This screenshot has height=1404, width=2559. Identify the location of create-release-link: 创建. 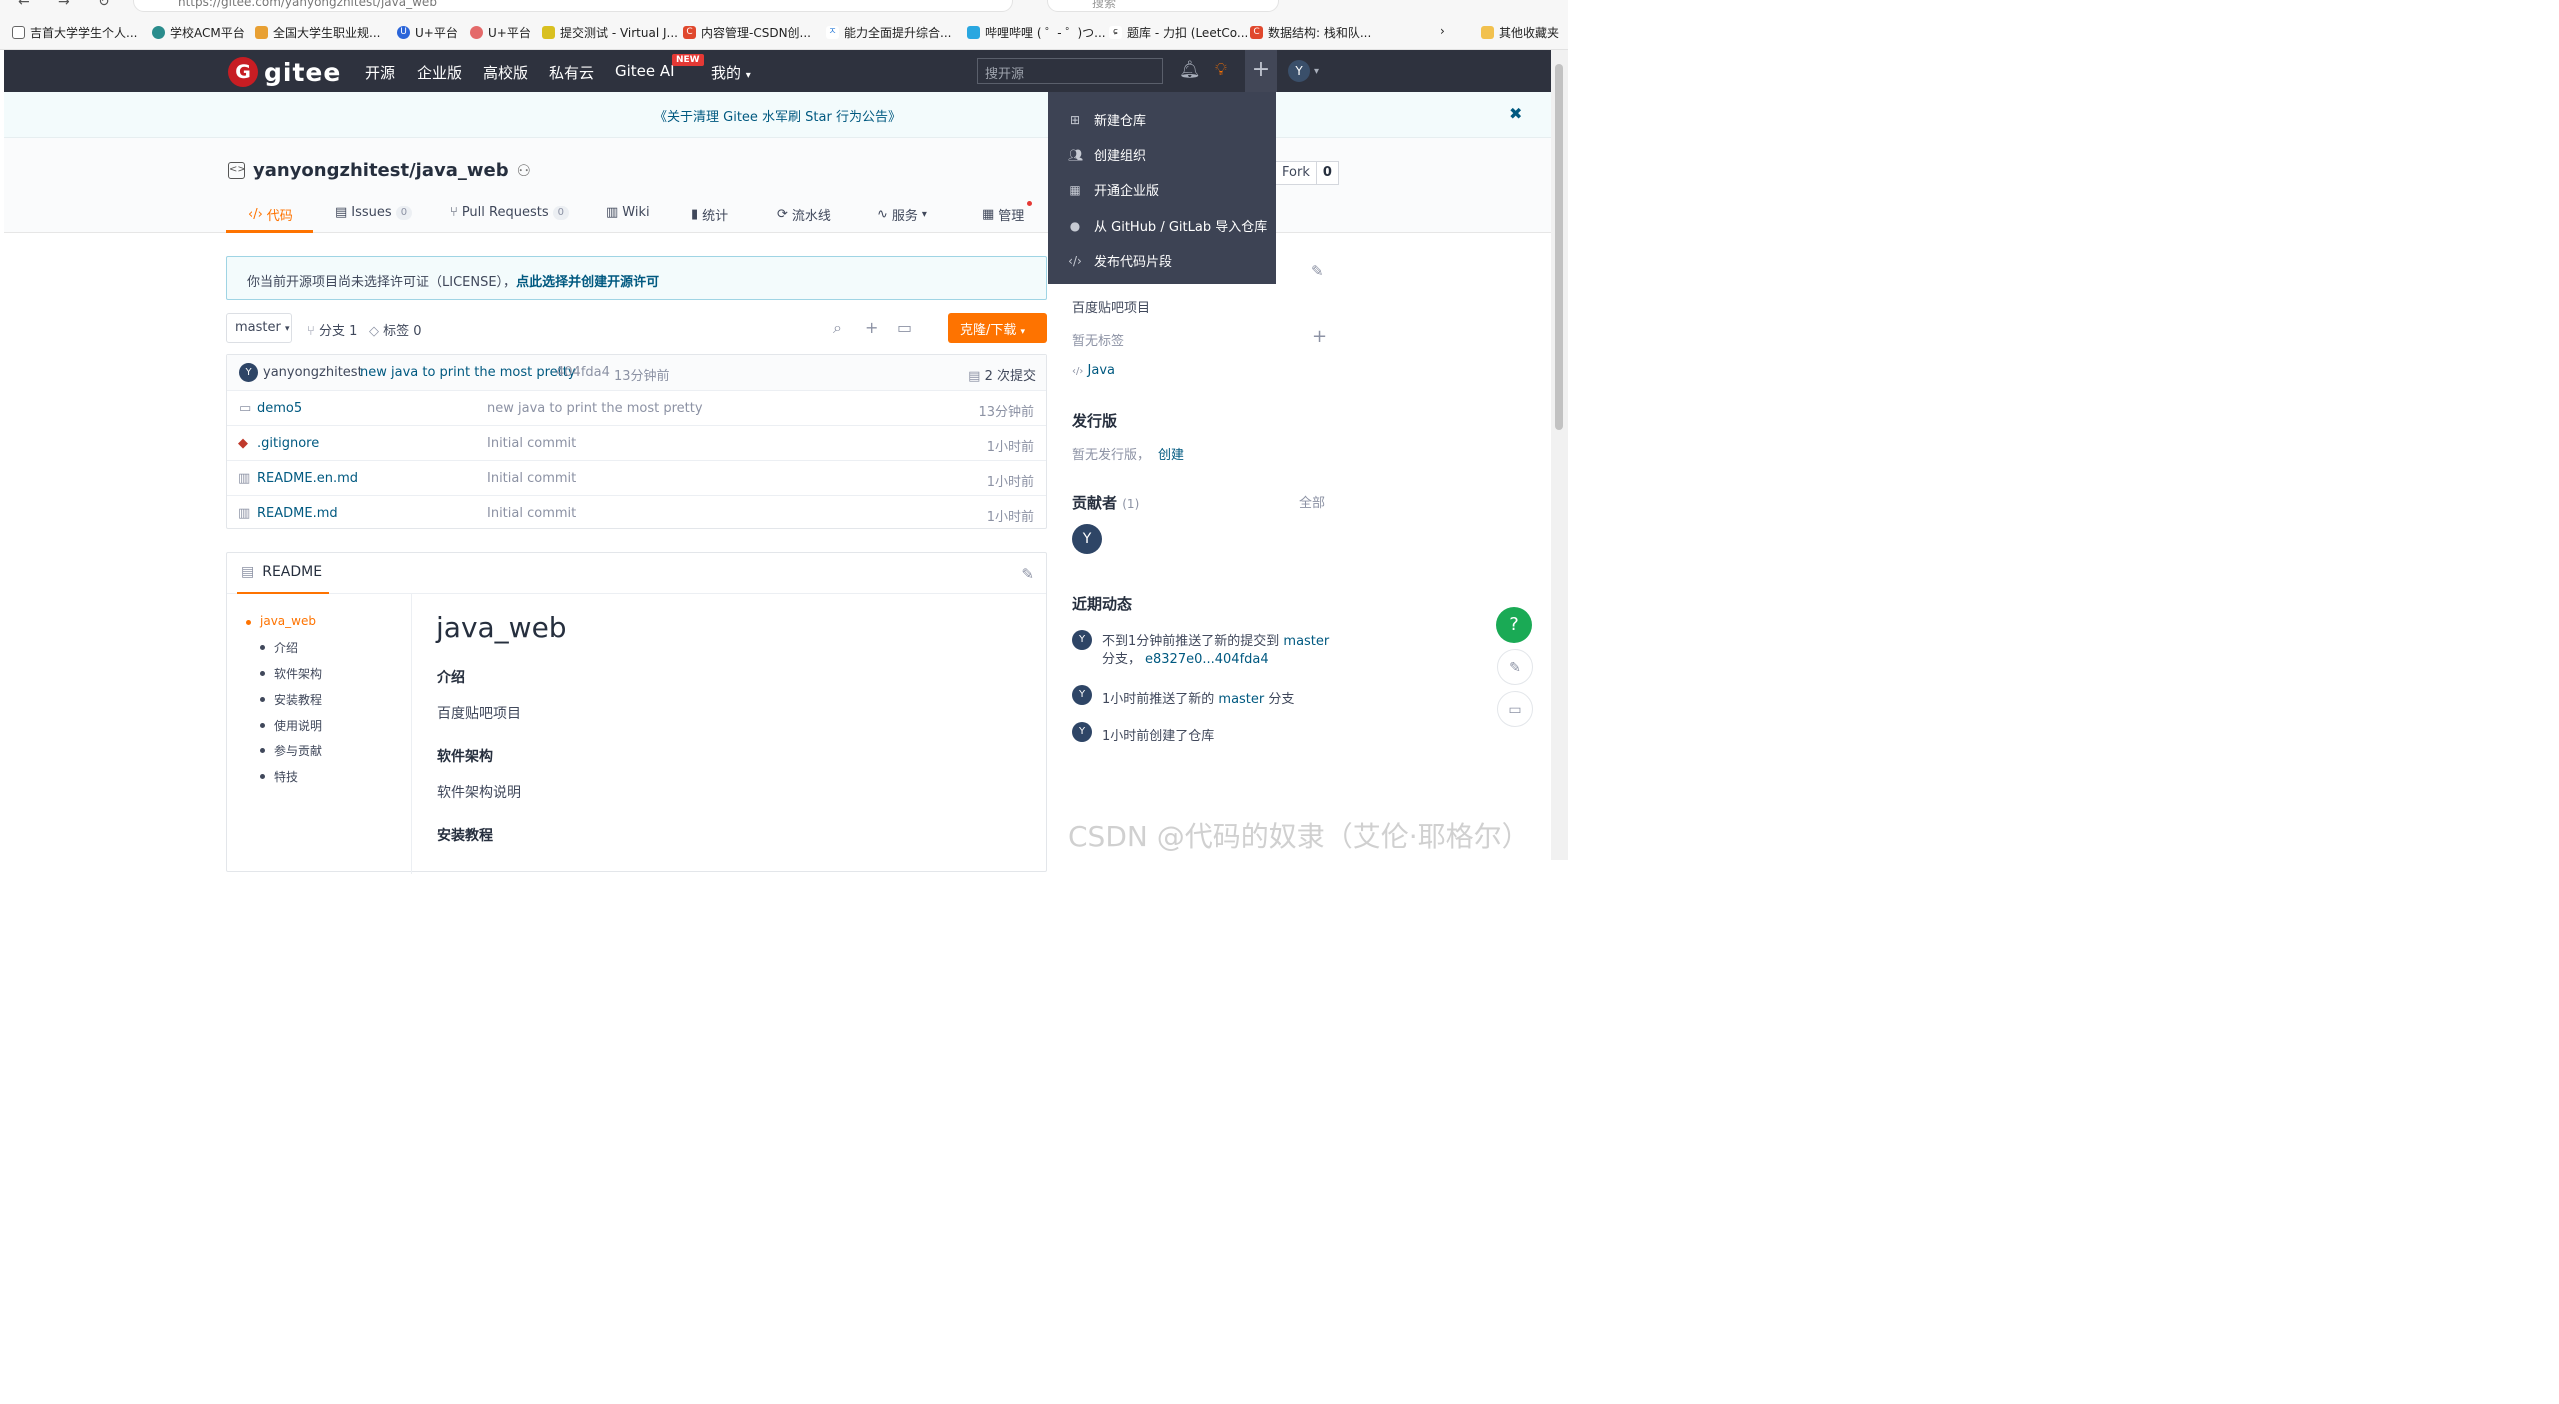
(1171, 455).